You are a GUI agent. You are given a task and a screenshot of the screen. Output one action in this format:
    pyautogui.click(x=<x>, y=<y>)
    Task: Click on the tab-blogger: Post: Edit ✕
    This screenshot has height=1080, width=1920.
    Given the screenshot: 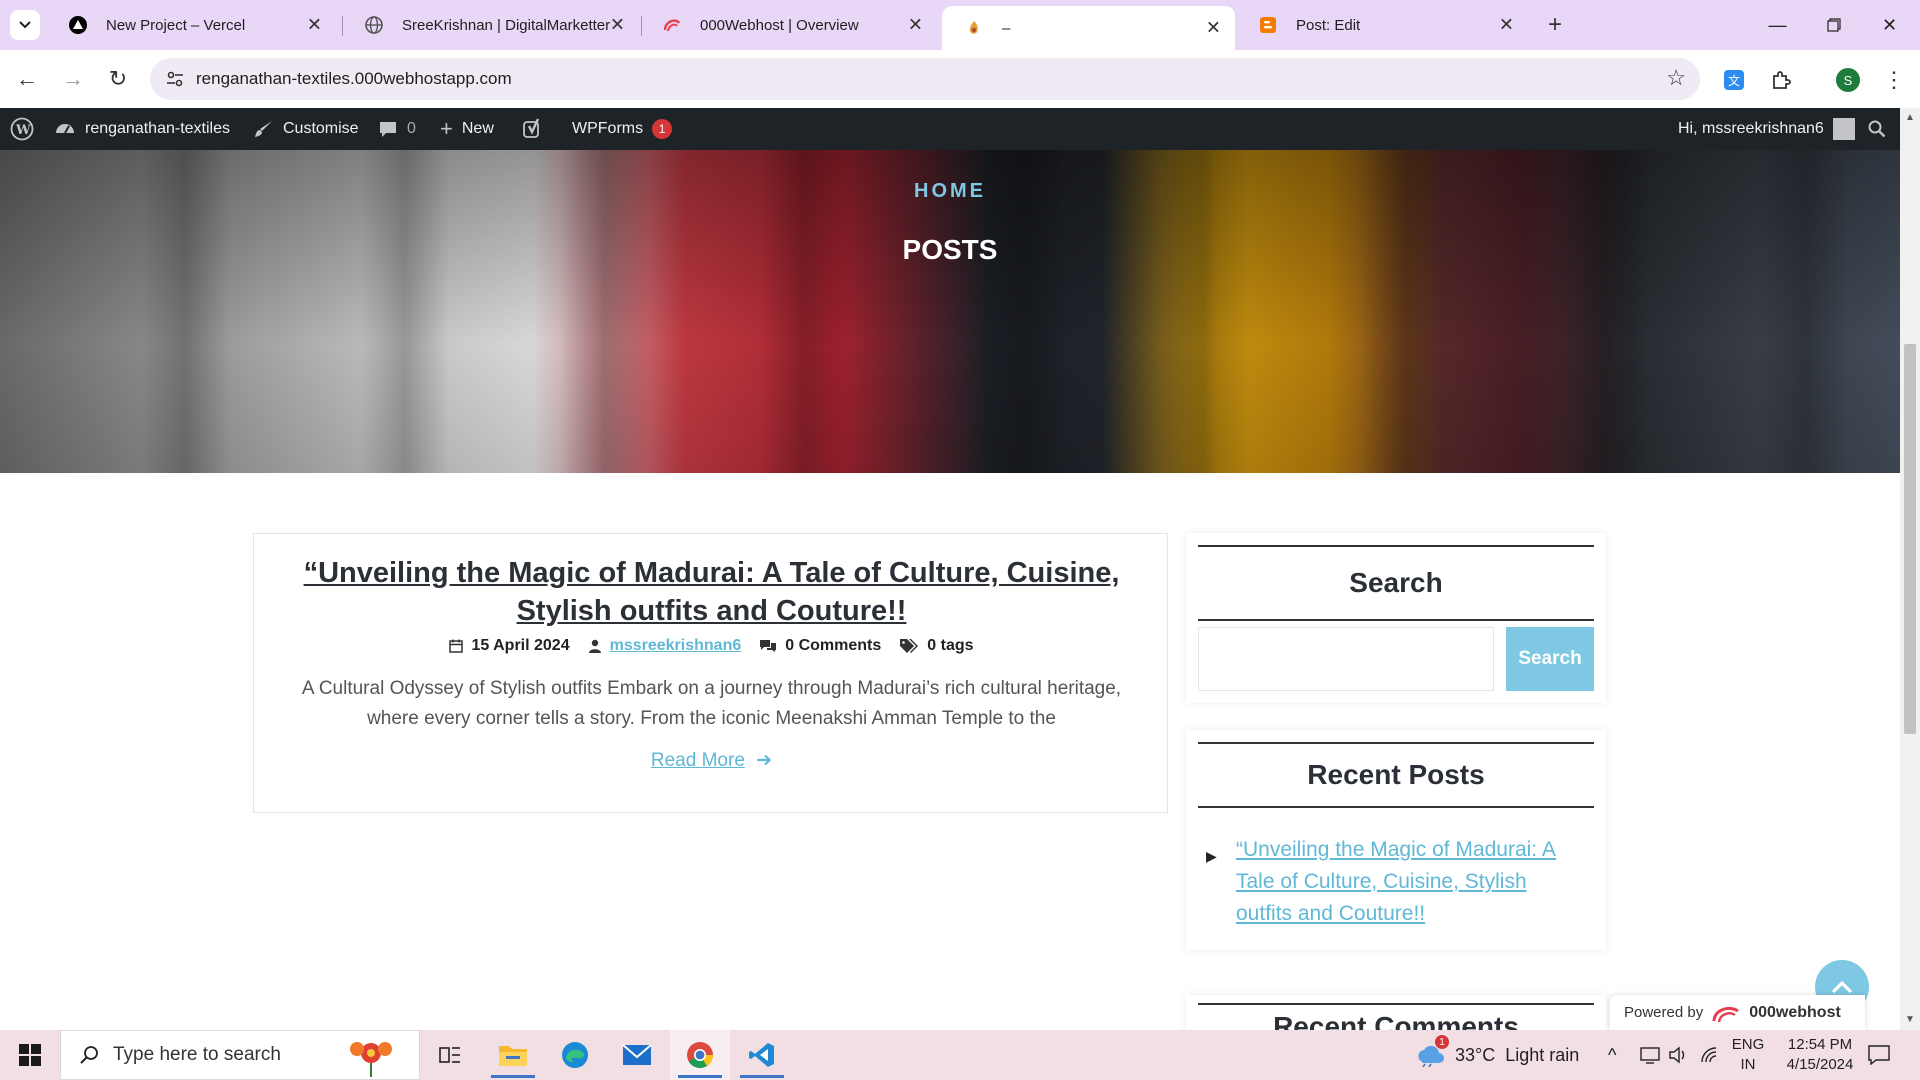 What is the action you would take?
    pyautogui.click(x=1382, y=25)
    